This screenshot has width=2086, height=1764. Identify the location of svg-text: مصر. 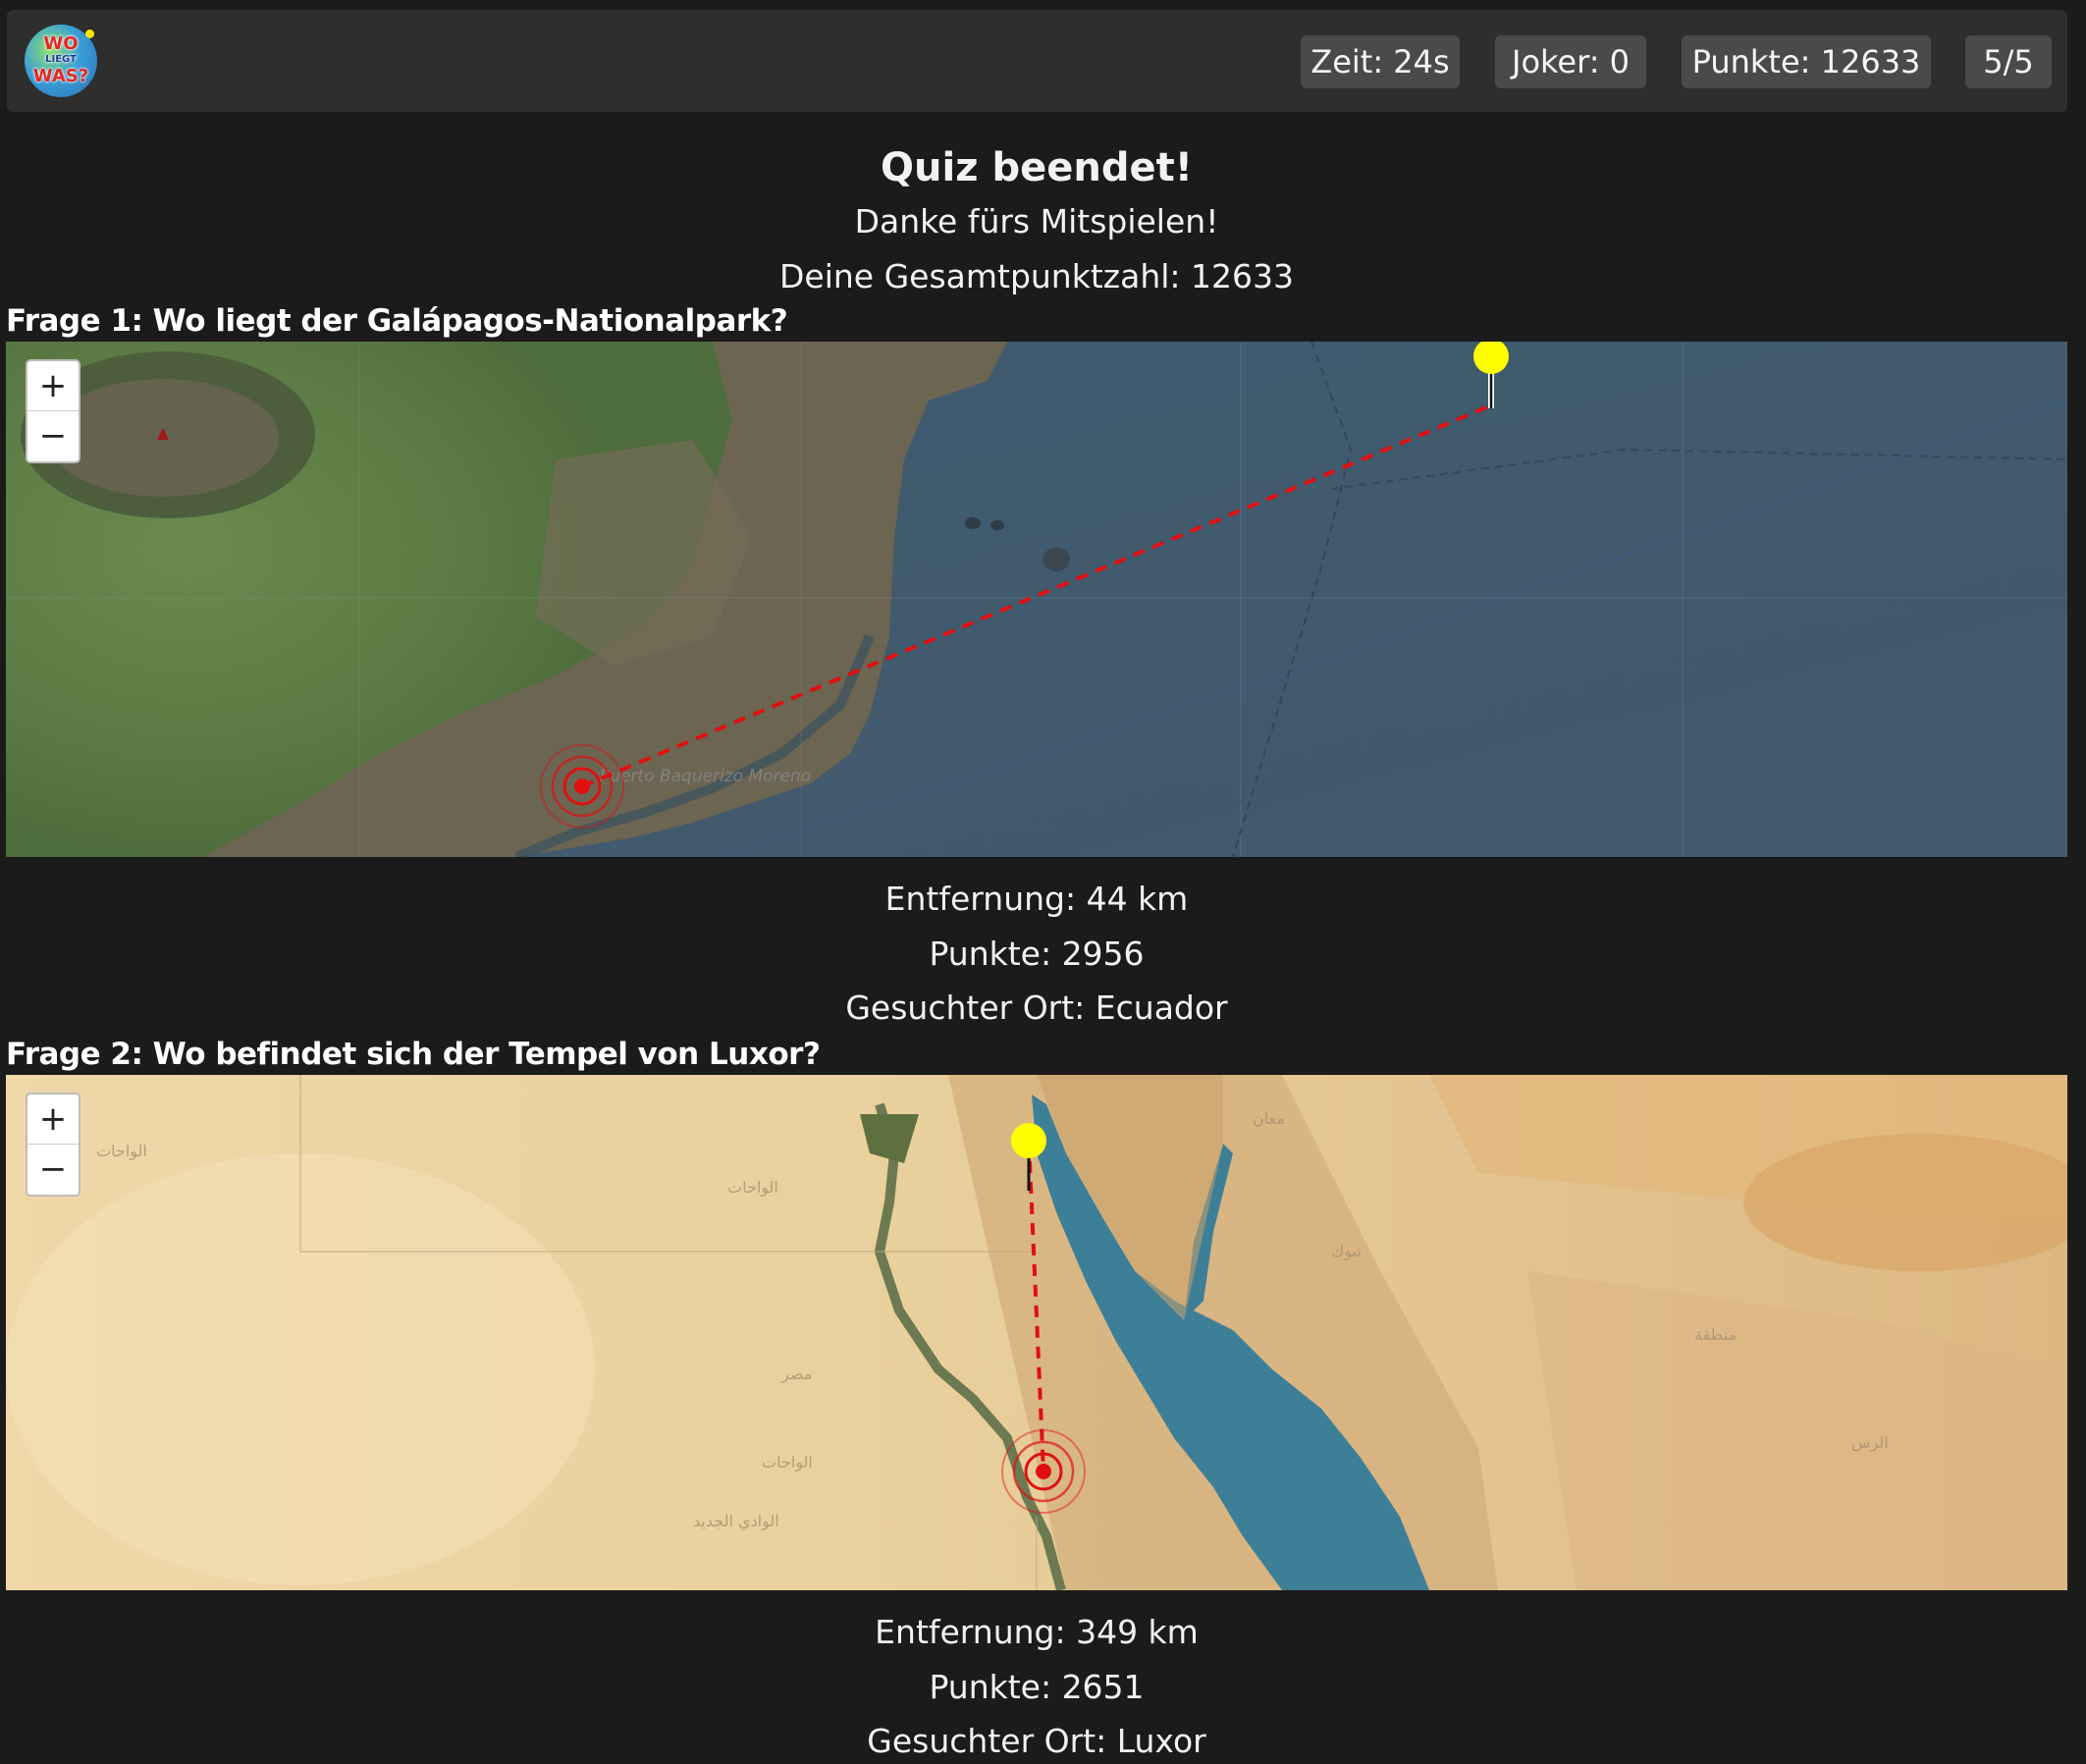
(796, 1374).